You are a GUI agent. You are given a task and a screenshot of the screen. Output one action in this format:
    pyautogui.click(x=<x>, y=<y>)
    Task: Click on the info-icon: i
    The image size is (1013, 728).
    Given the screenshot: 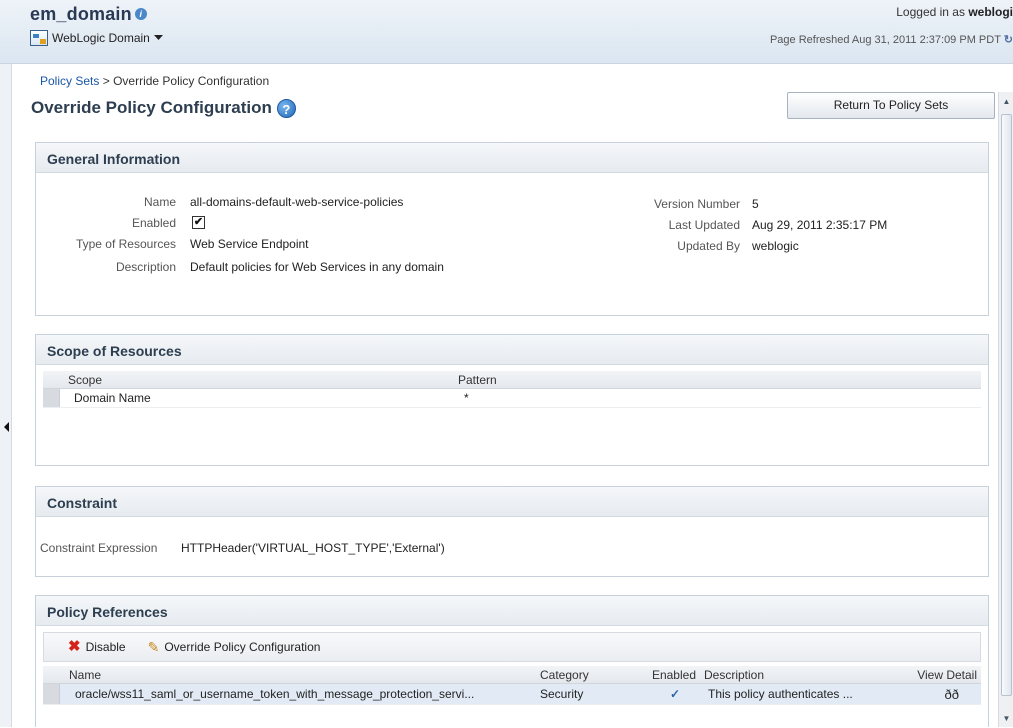 What is the action you would take?
    pyautogui.click(x=140, y=14)
    